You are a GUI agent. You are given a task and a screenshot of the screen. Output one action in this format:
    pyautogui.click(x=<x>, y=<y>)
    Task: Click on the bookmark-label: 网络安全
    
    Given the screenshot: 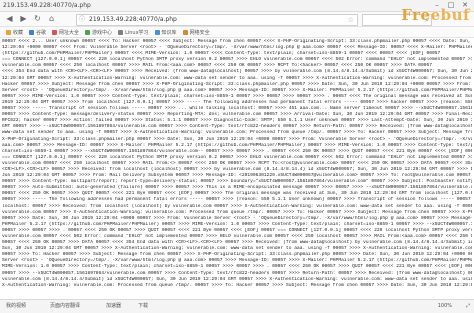 What is the action you would take?
    pyautogui.click(x=199, y=32)
    